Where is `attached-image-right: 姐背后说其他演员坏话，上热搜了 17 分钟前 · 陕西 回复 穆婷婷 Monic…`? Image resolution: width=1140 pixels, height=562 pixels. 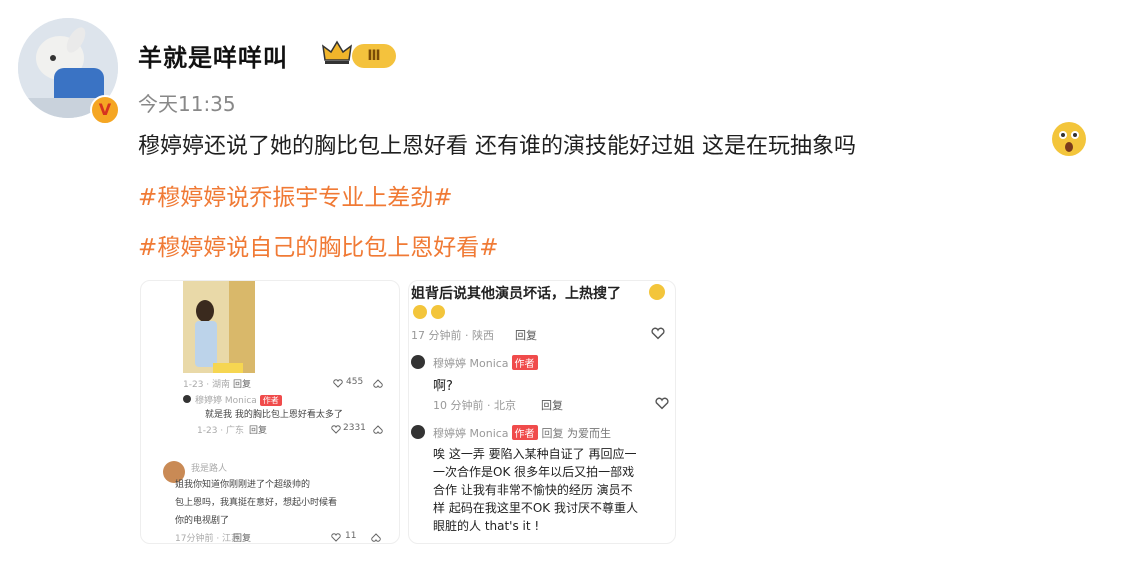 attached-image-right: 姐背后说其他演员坏话，上热搜了 17 分钟前 · 陕西 回复 穆婷婷 Monic… is located at coordinates (542, 412).